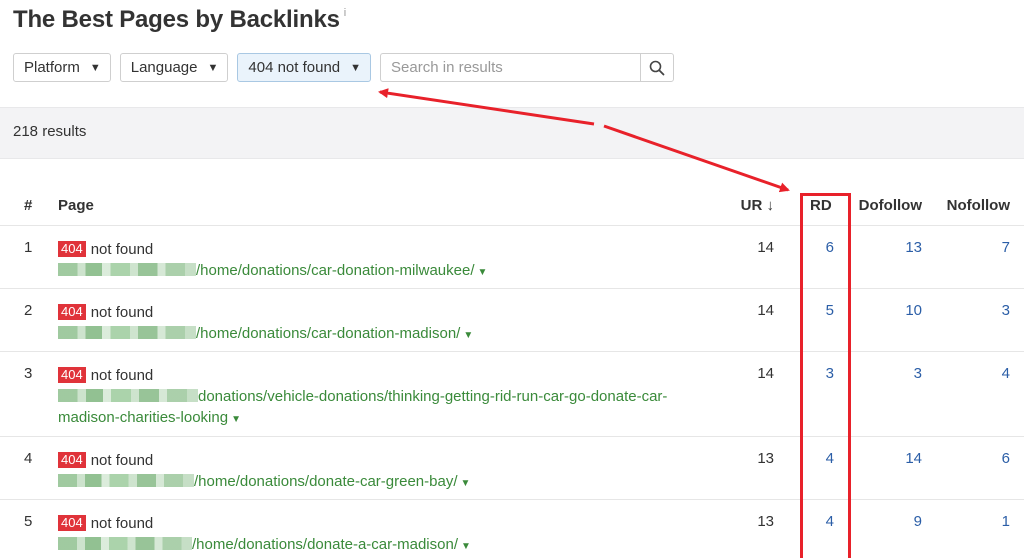 This screenshot has height=558, width=1024. Describe the element at coordinates (1006, 521) in the screenshot. I see `nofollow-value: 1` at that location.